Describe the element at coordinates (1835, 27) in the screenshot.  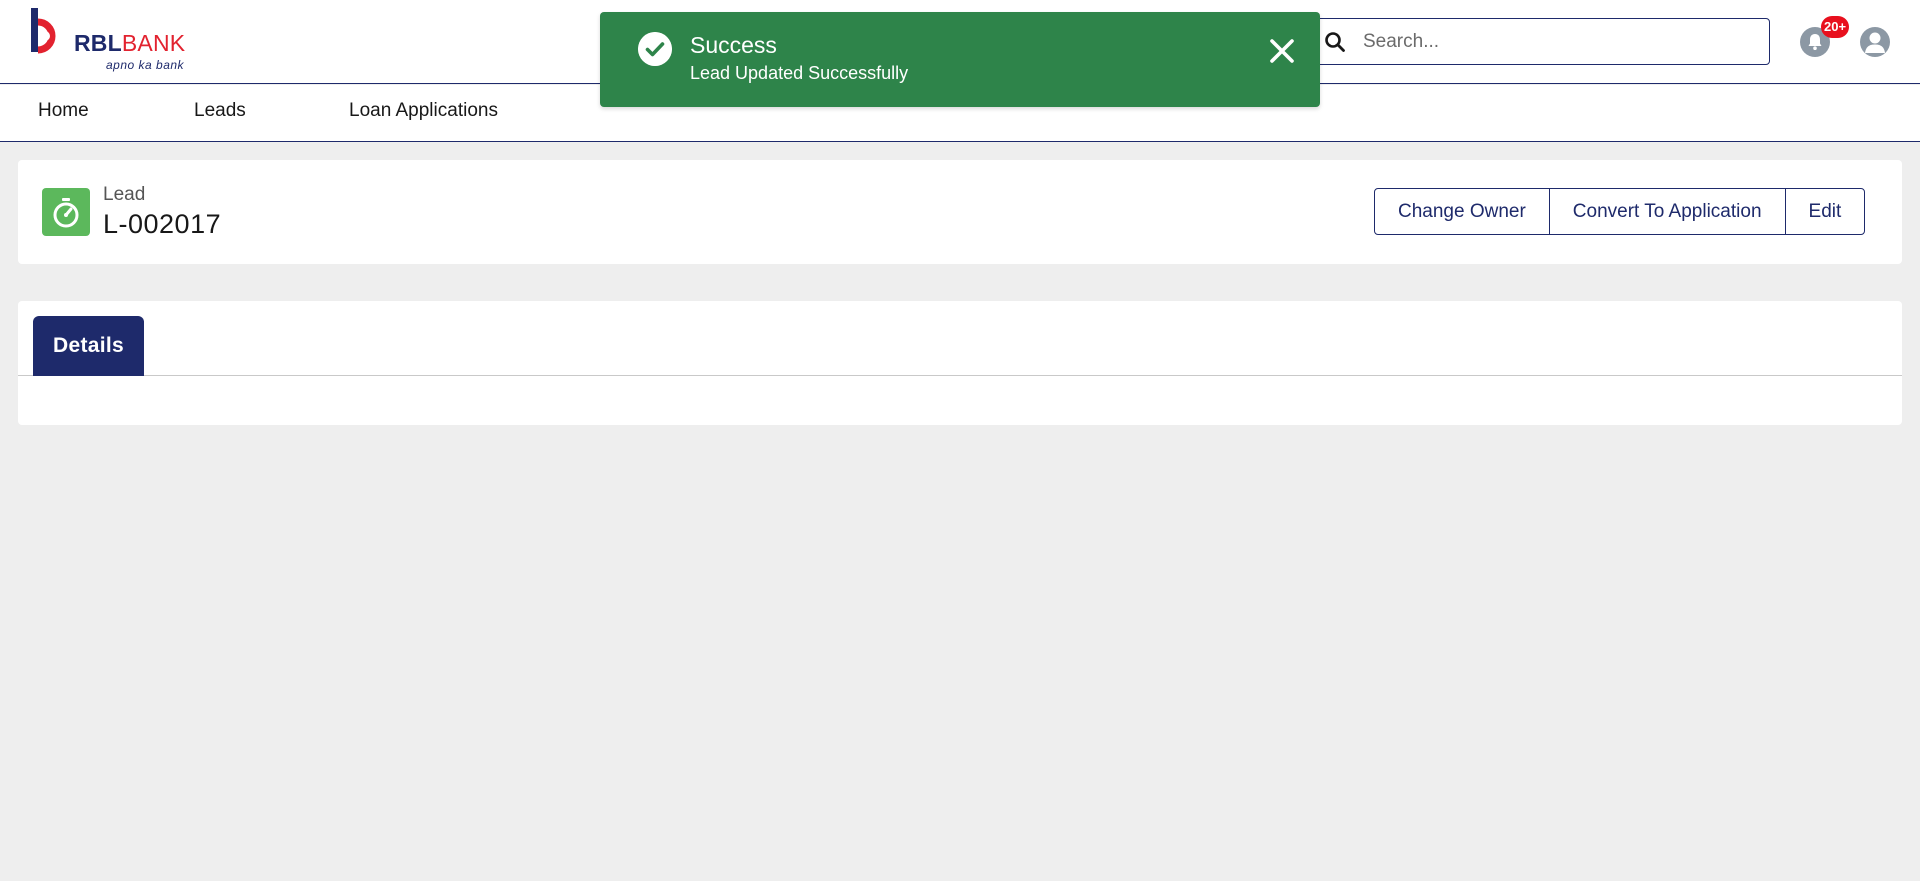
I see `notification-count-badge: 20+` at that location.